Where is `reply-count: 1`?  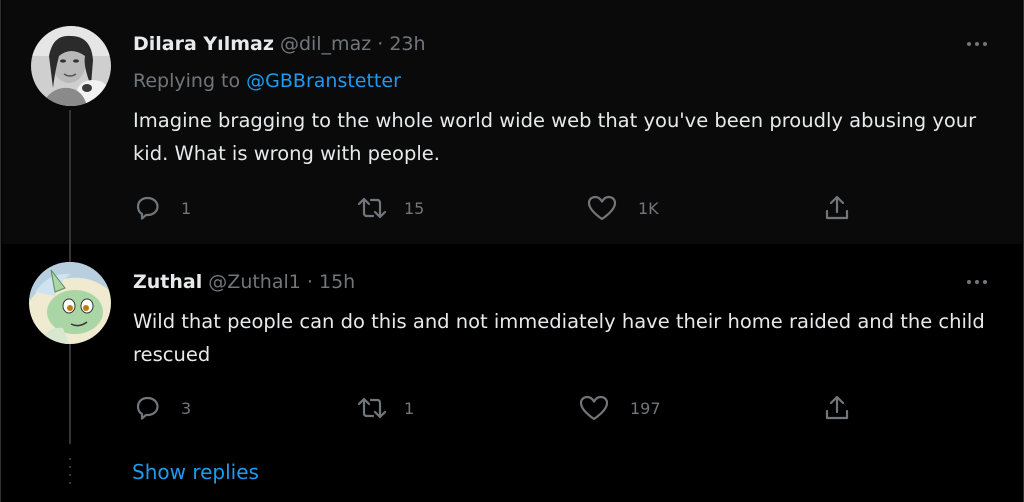
reply-count: 1 is located at coordinates (186, 208).